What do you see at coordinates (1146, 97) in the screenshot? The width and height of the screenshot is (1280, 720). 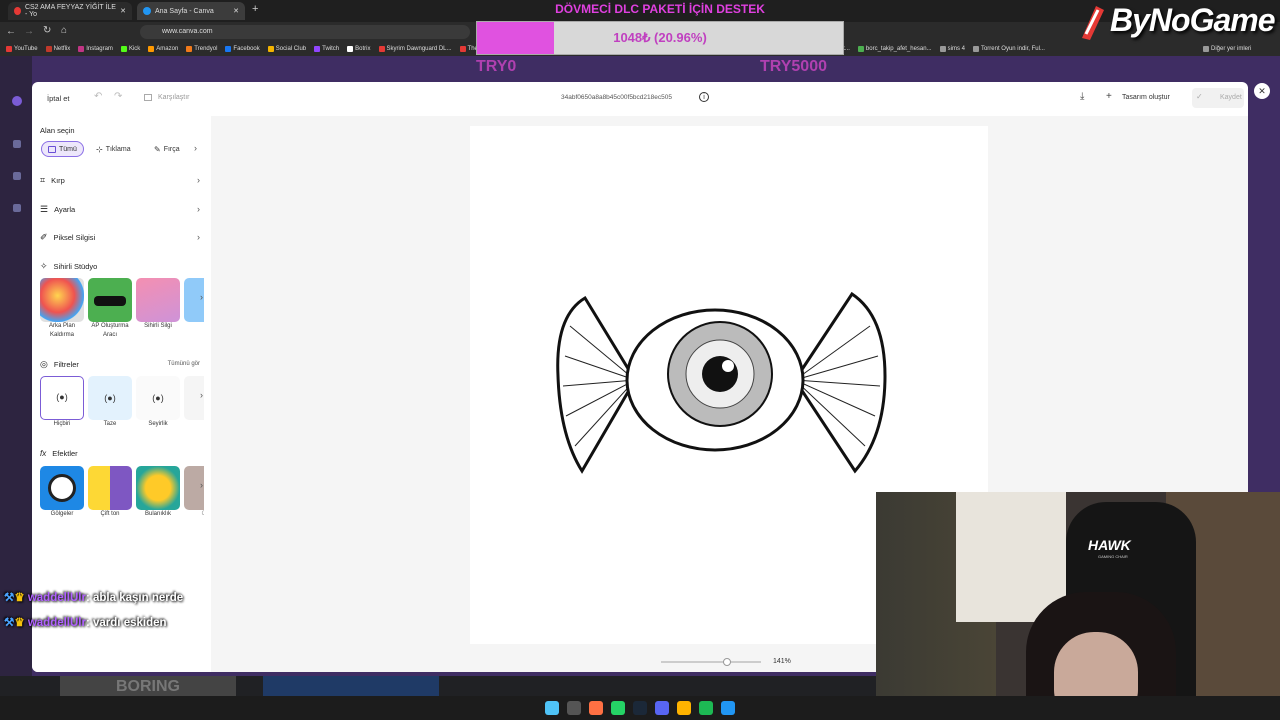 I see `create-design-button: Tasarım oluştur` at bounding box center [1146, 97].